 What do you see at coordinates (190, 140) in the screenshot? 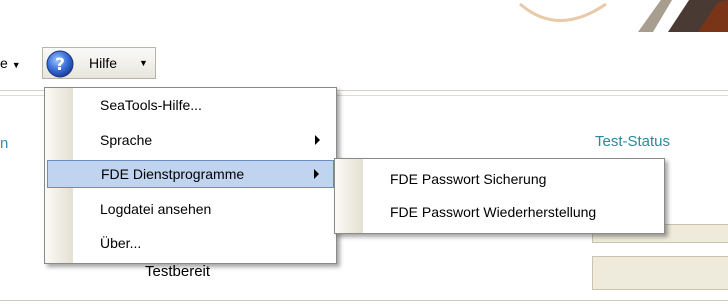
I see `menu-item-language: Sprache` at bounding box center [190, 140].